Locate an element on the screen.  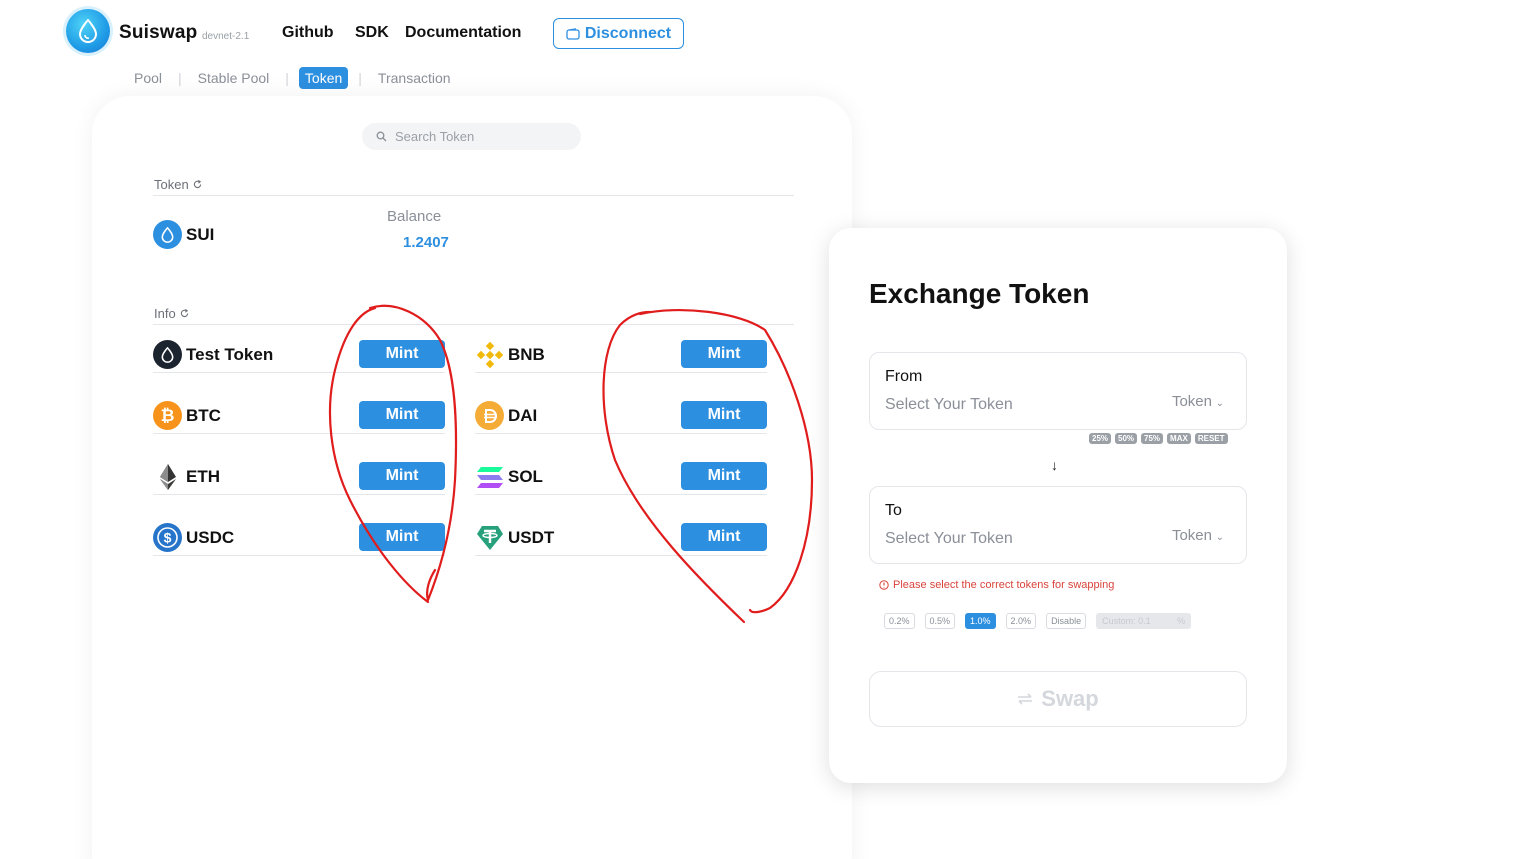
sui-icon is located at coordinates (167, 234).